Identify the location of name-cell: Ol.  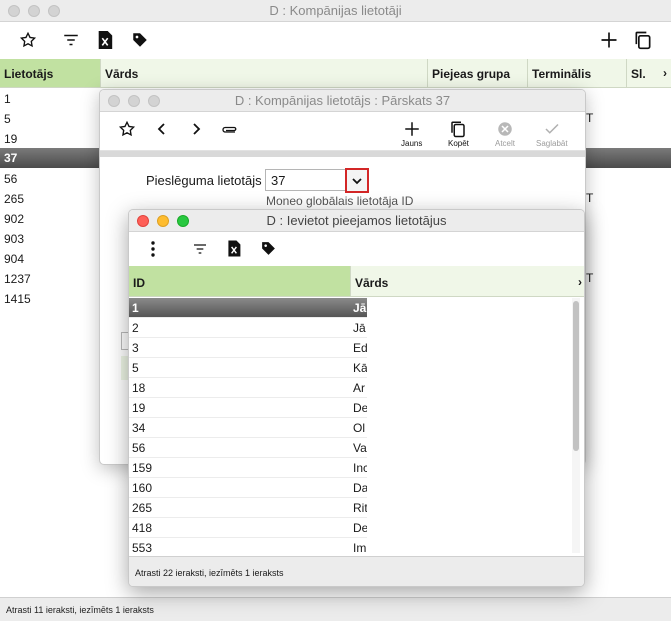
(359, 428).